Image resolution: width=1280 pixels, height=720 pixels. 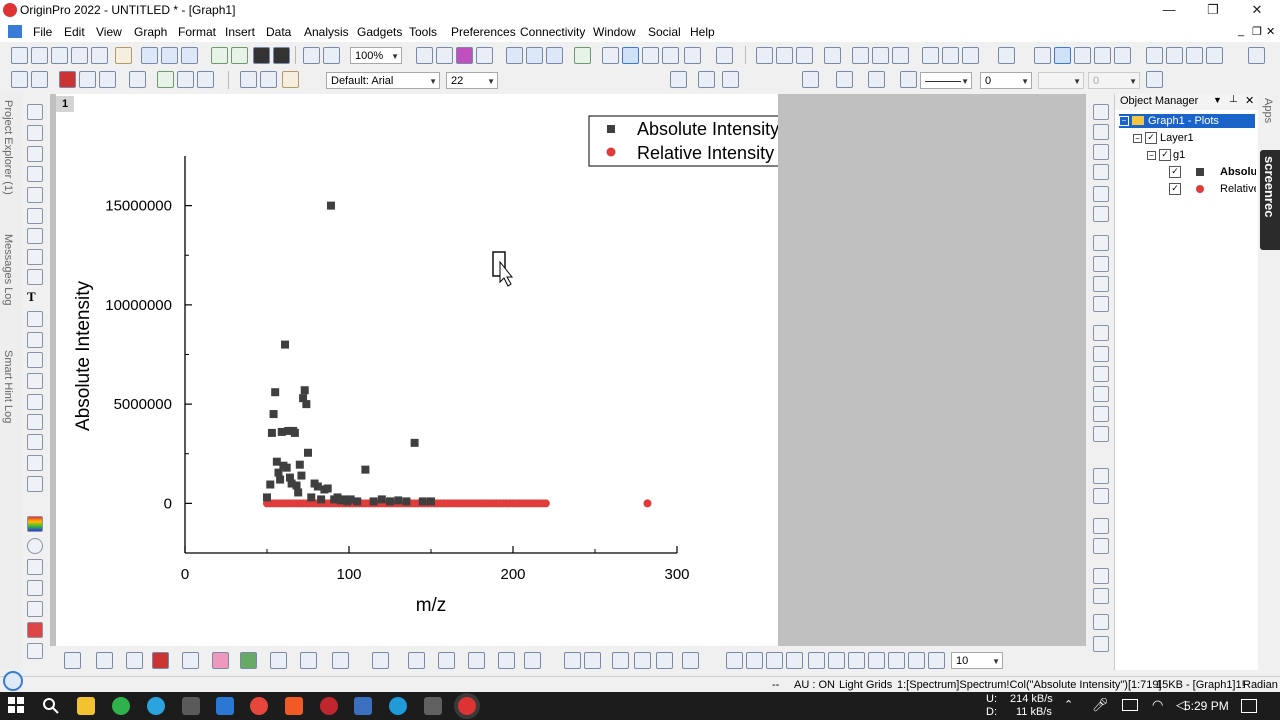 What do you see at coordinates (592, 660) in the screenshot?
I see `align-right-icon` at bounding box center [592, 660].